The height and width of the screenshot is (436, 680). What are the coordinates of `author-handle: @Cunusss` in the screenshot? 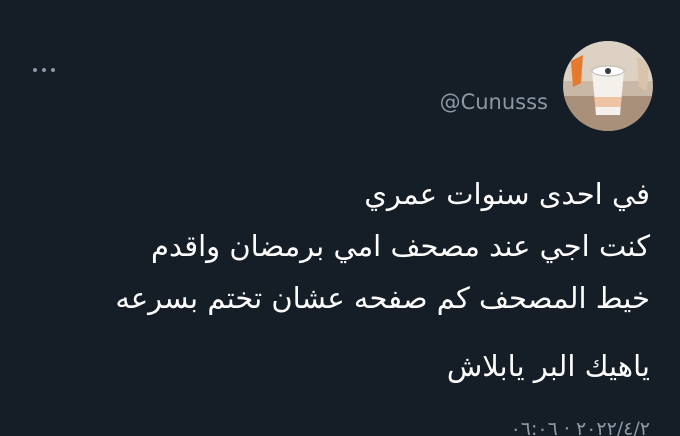 It's located at (494, 102).